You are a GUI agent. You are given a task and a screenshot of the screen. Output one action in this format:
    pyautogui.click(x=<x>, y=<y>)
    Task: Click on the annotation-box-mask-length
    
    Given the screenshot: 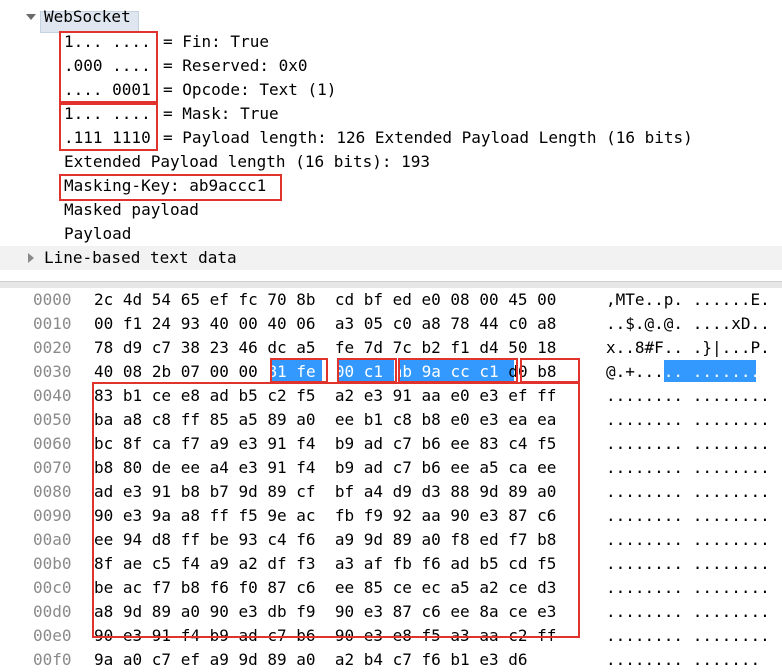 What is the action you would take?
    pyautogui.click(x=108, y=127)
    